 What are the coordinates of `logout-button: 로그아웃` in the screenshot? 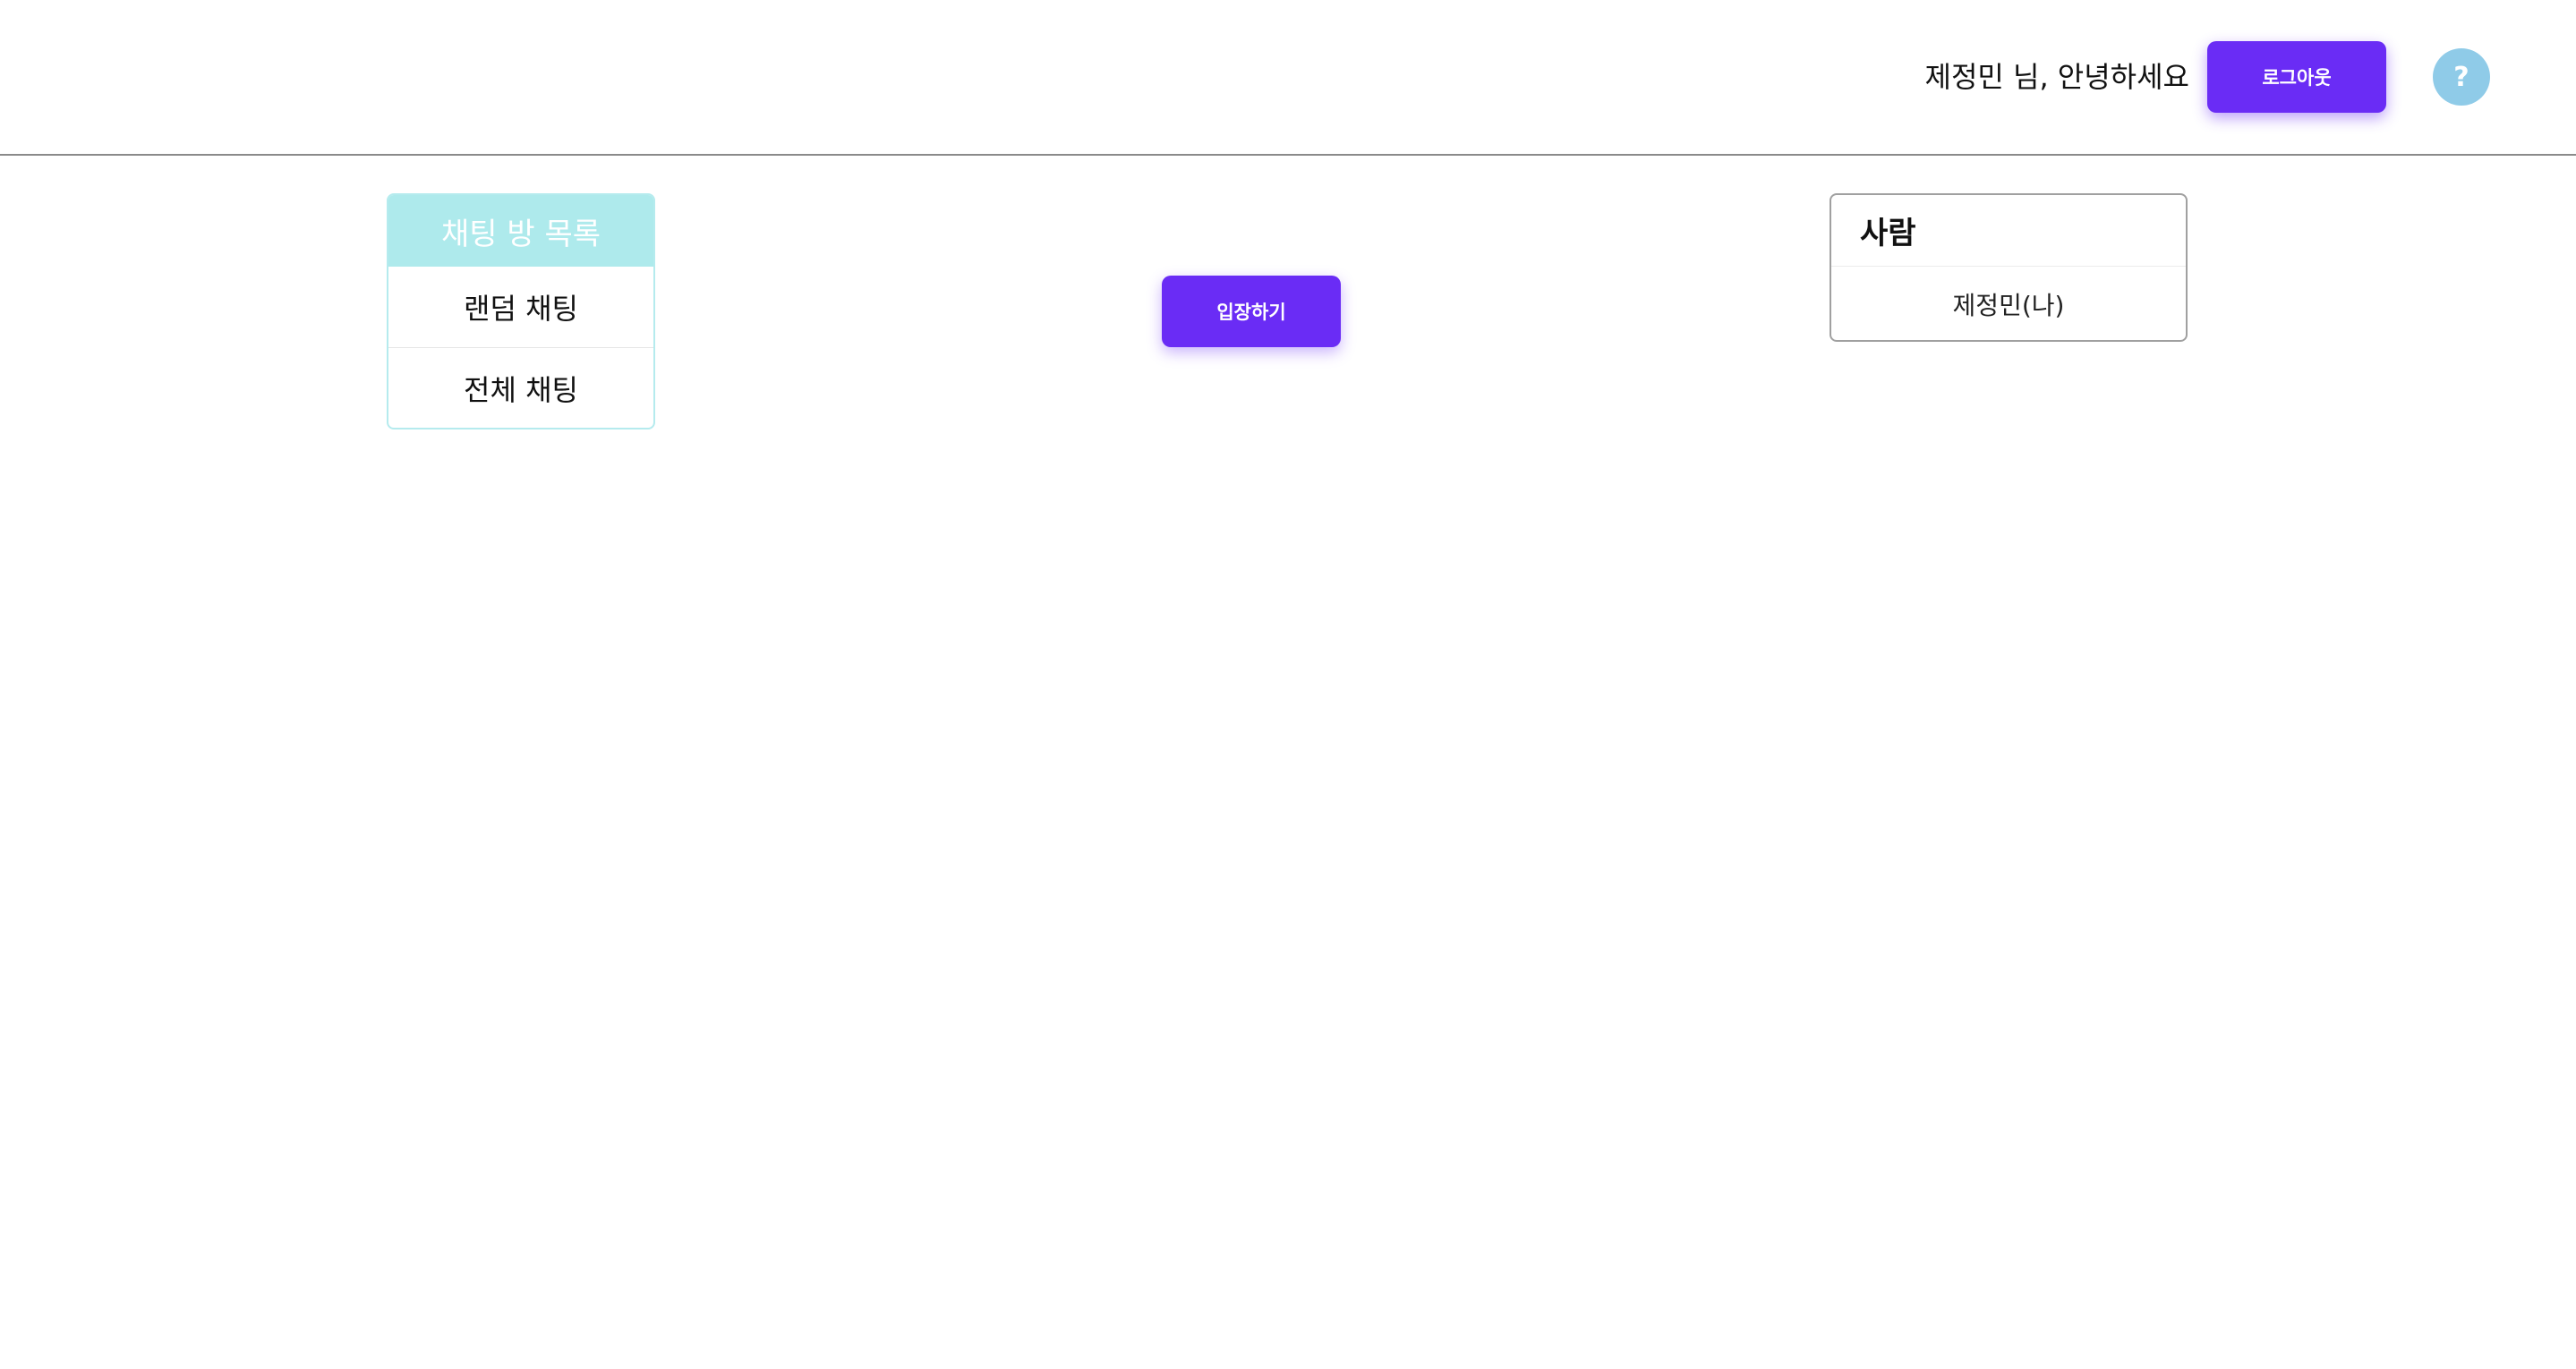 It's located at (2296, 77).